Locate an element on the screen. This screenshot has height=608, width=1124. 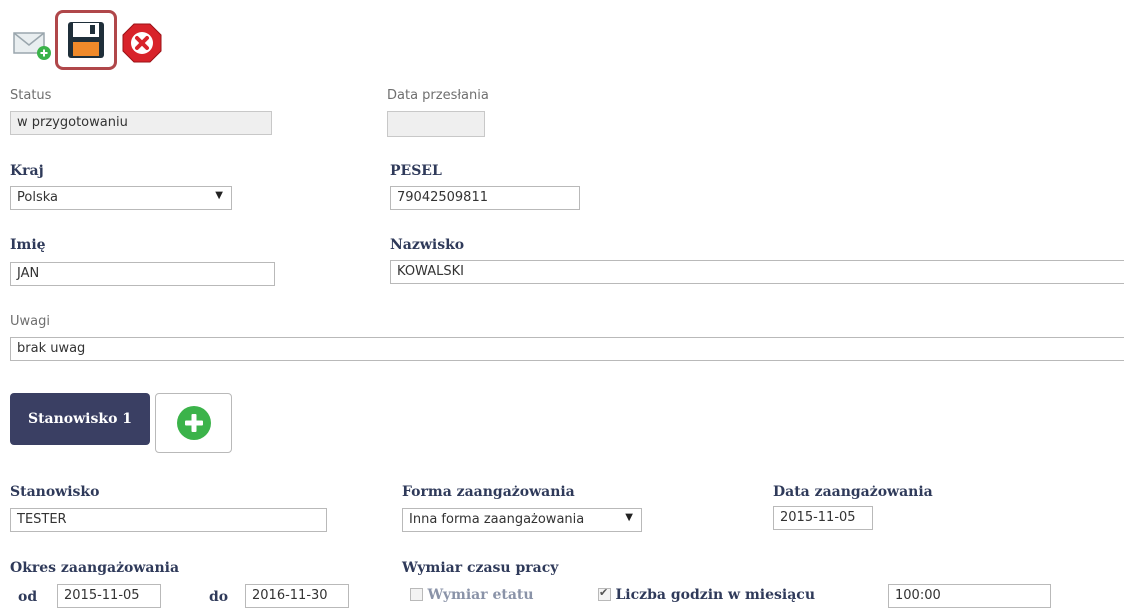
forma-zaangazowania-select: Inna forma zaangażowania ▼ is located at coordinates (522, 520).